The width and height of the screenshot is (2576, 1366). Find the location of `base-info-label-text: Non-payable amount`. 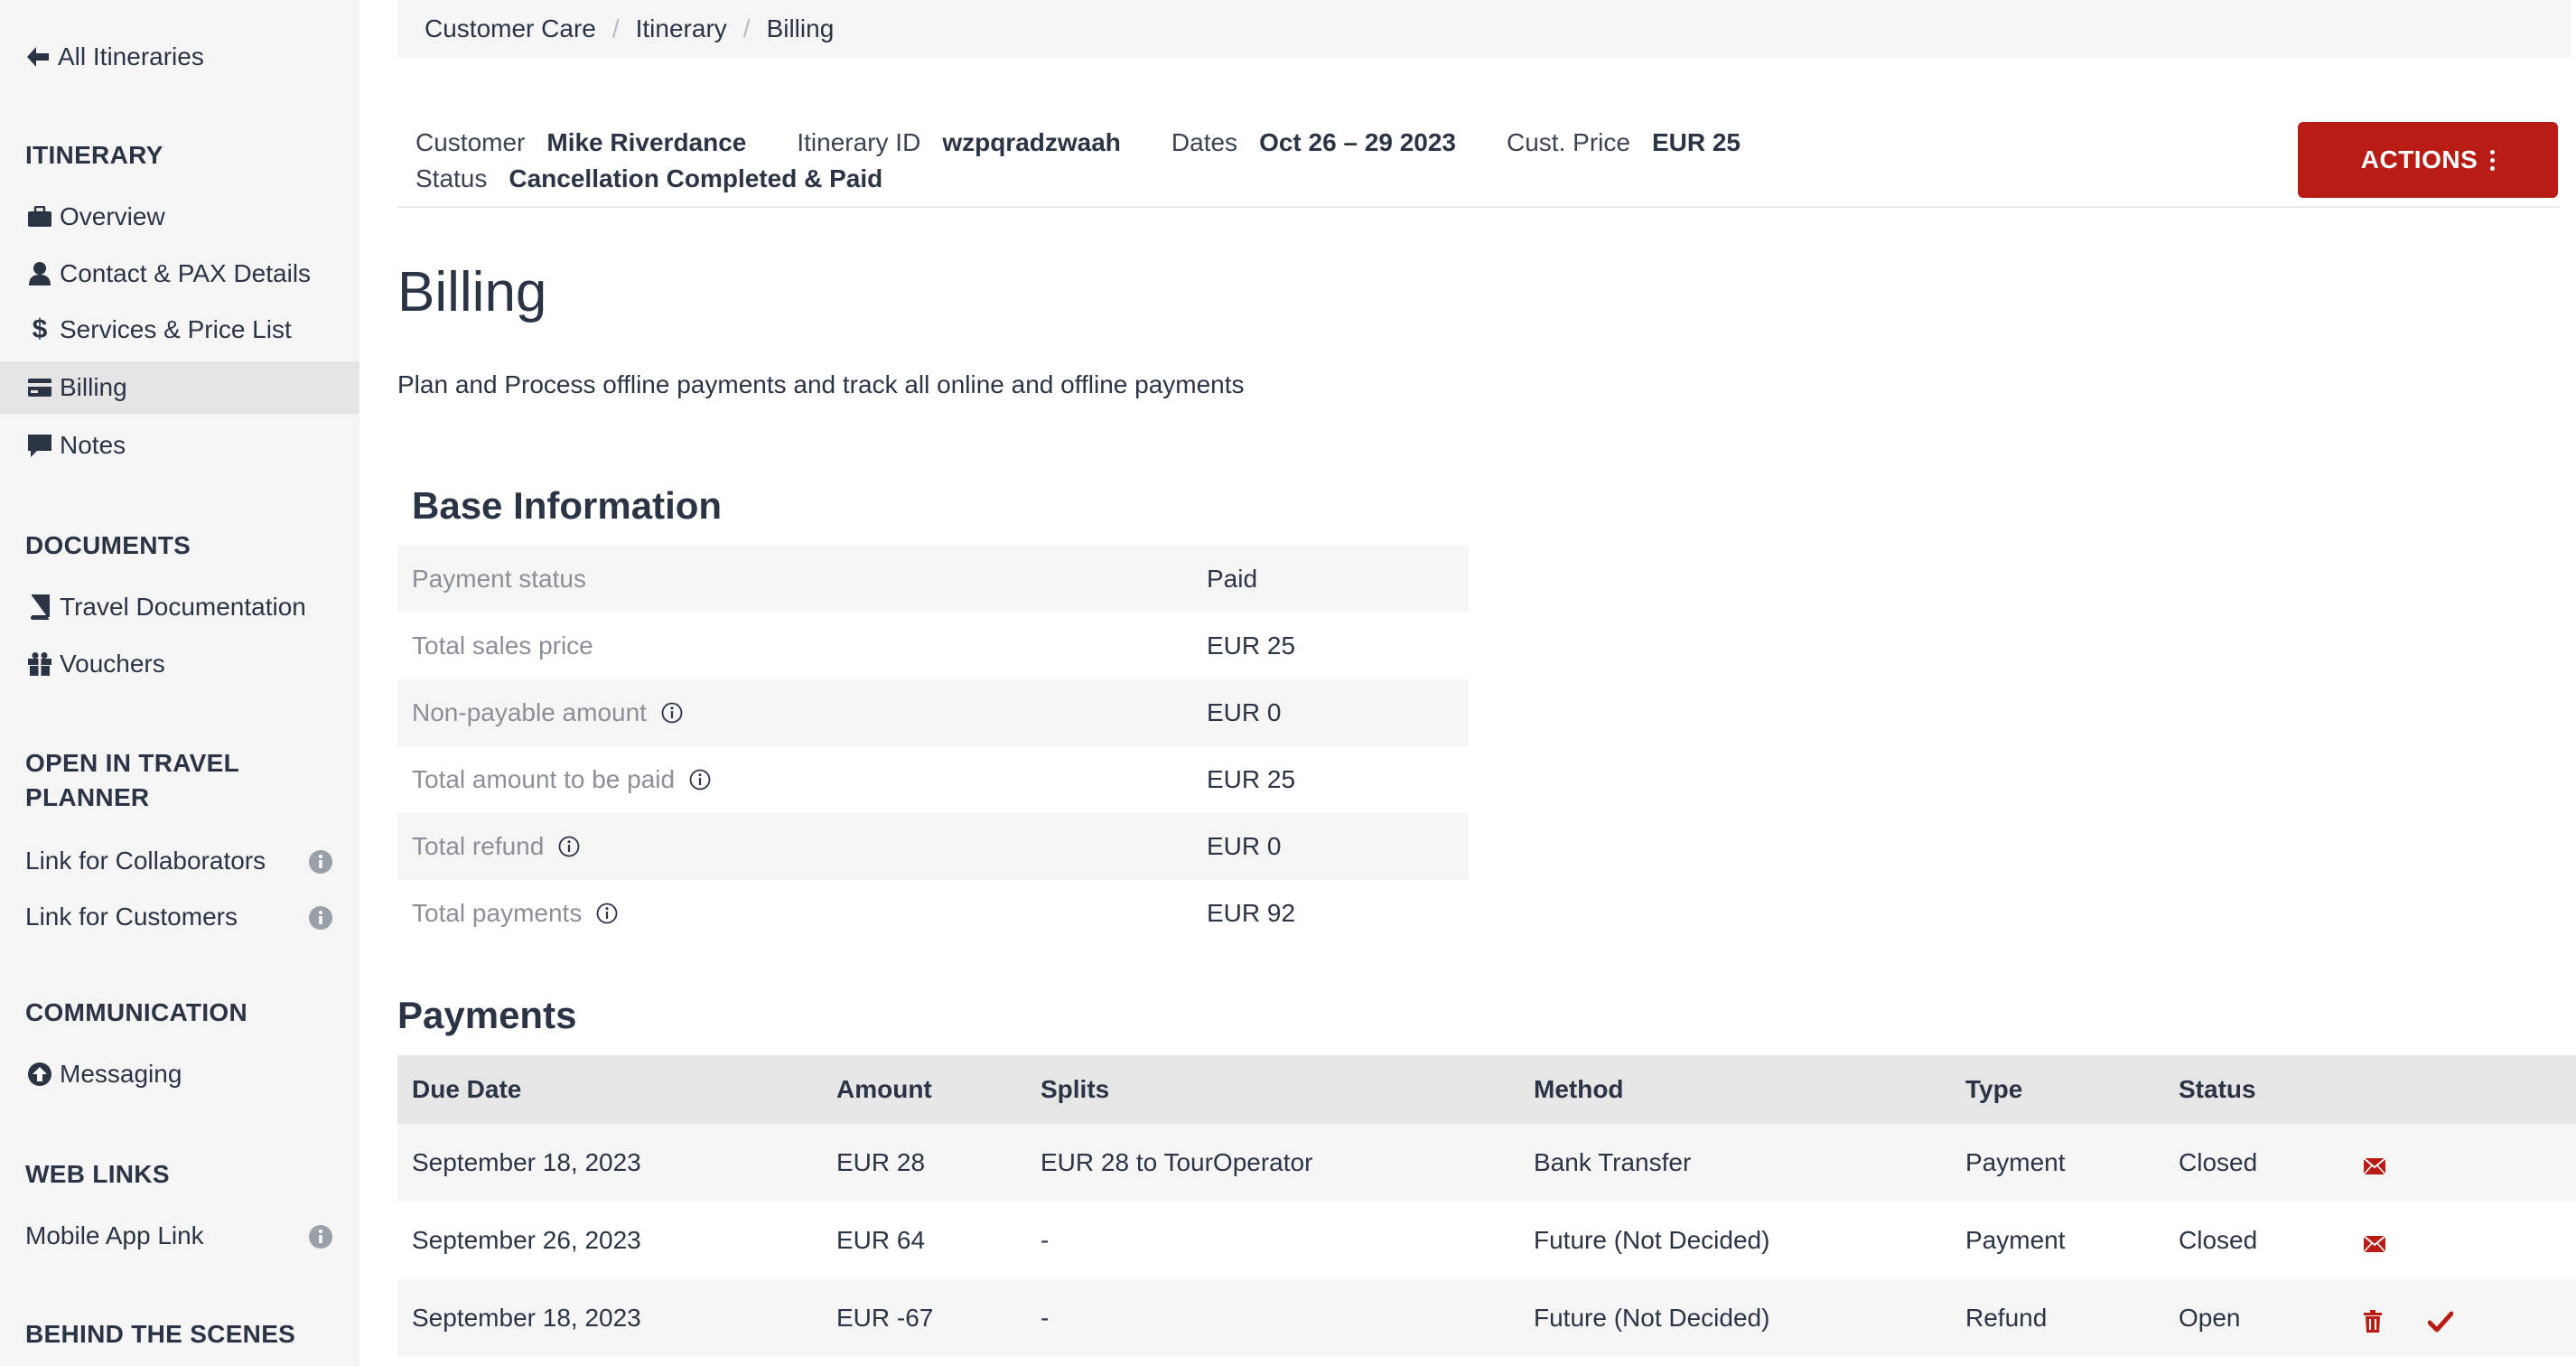

base-info-label-text: Non-payable amount is located at coordinates (529, 712).